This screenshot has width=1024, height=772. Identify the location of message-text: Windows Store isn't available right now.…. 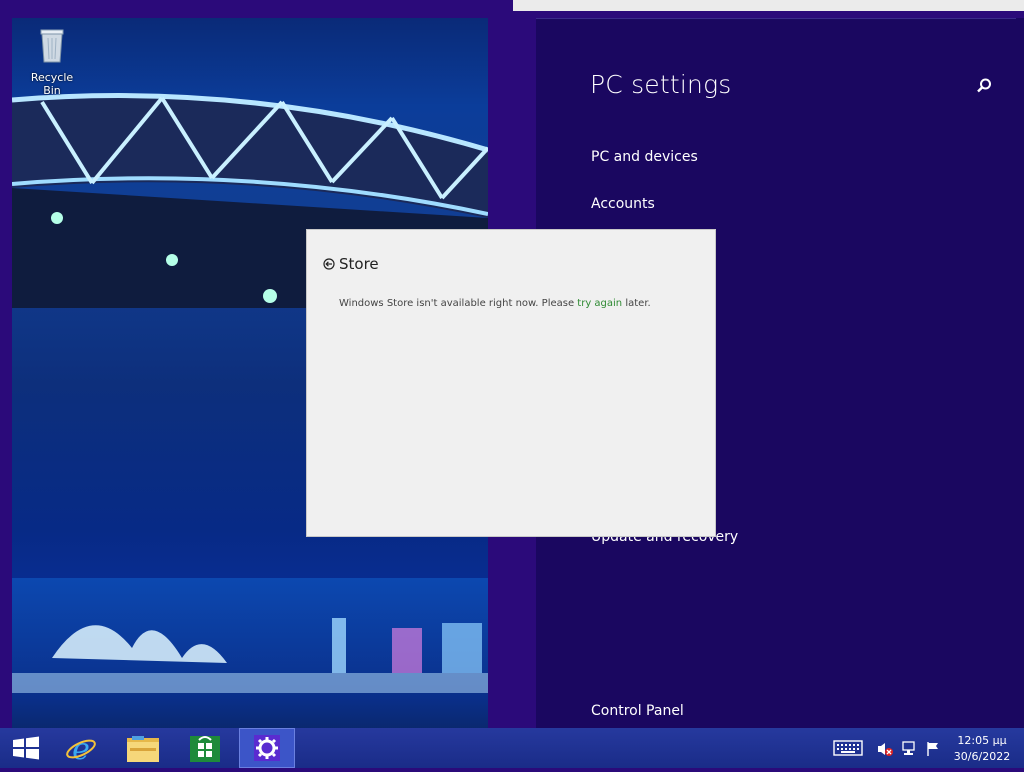
(458, 303).